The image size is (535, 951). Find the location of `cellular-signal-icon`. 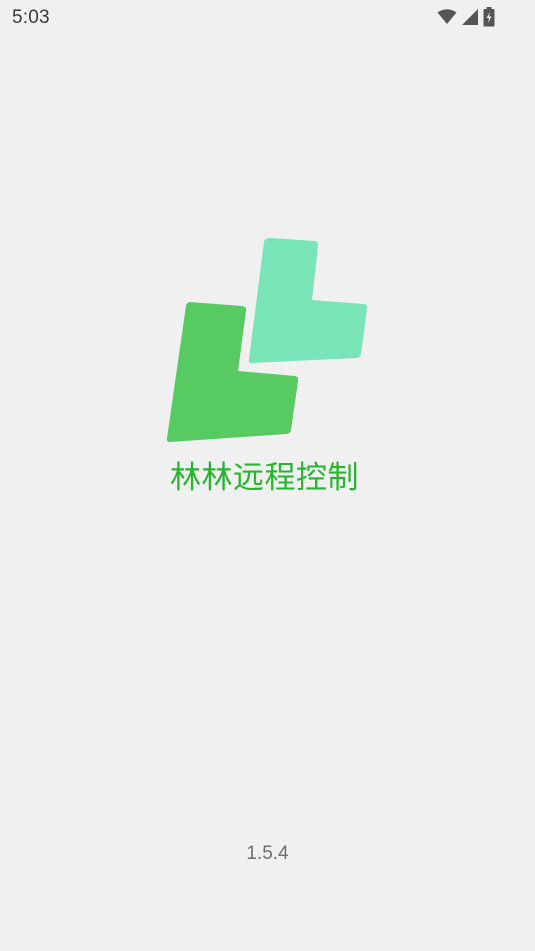

cellular-signal-icon is located at coordinates (470, 17).